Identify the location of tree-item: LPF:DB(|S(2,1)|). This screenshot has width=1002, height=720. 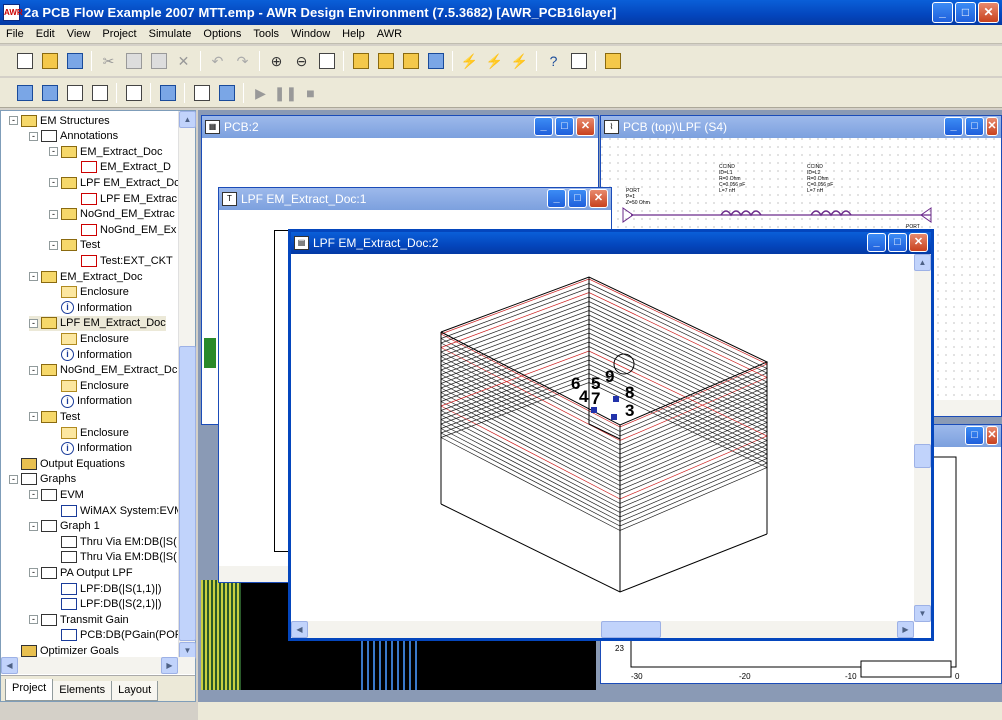
(105, 604).